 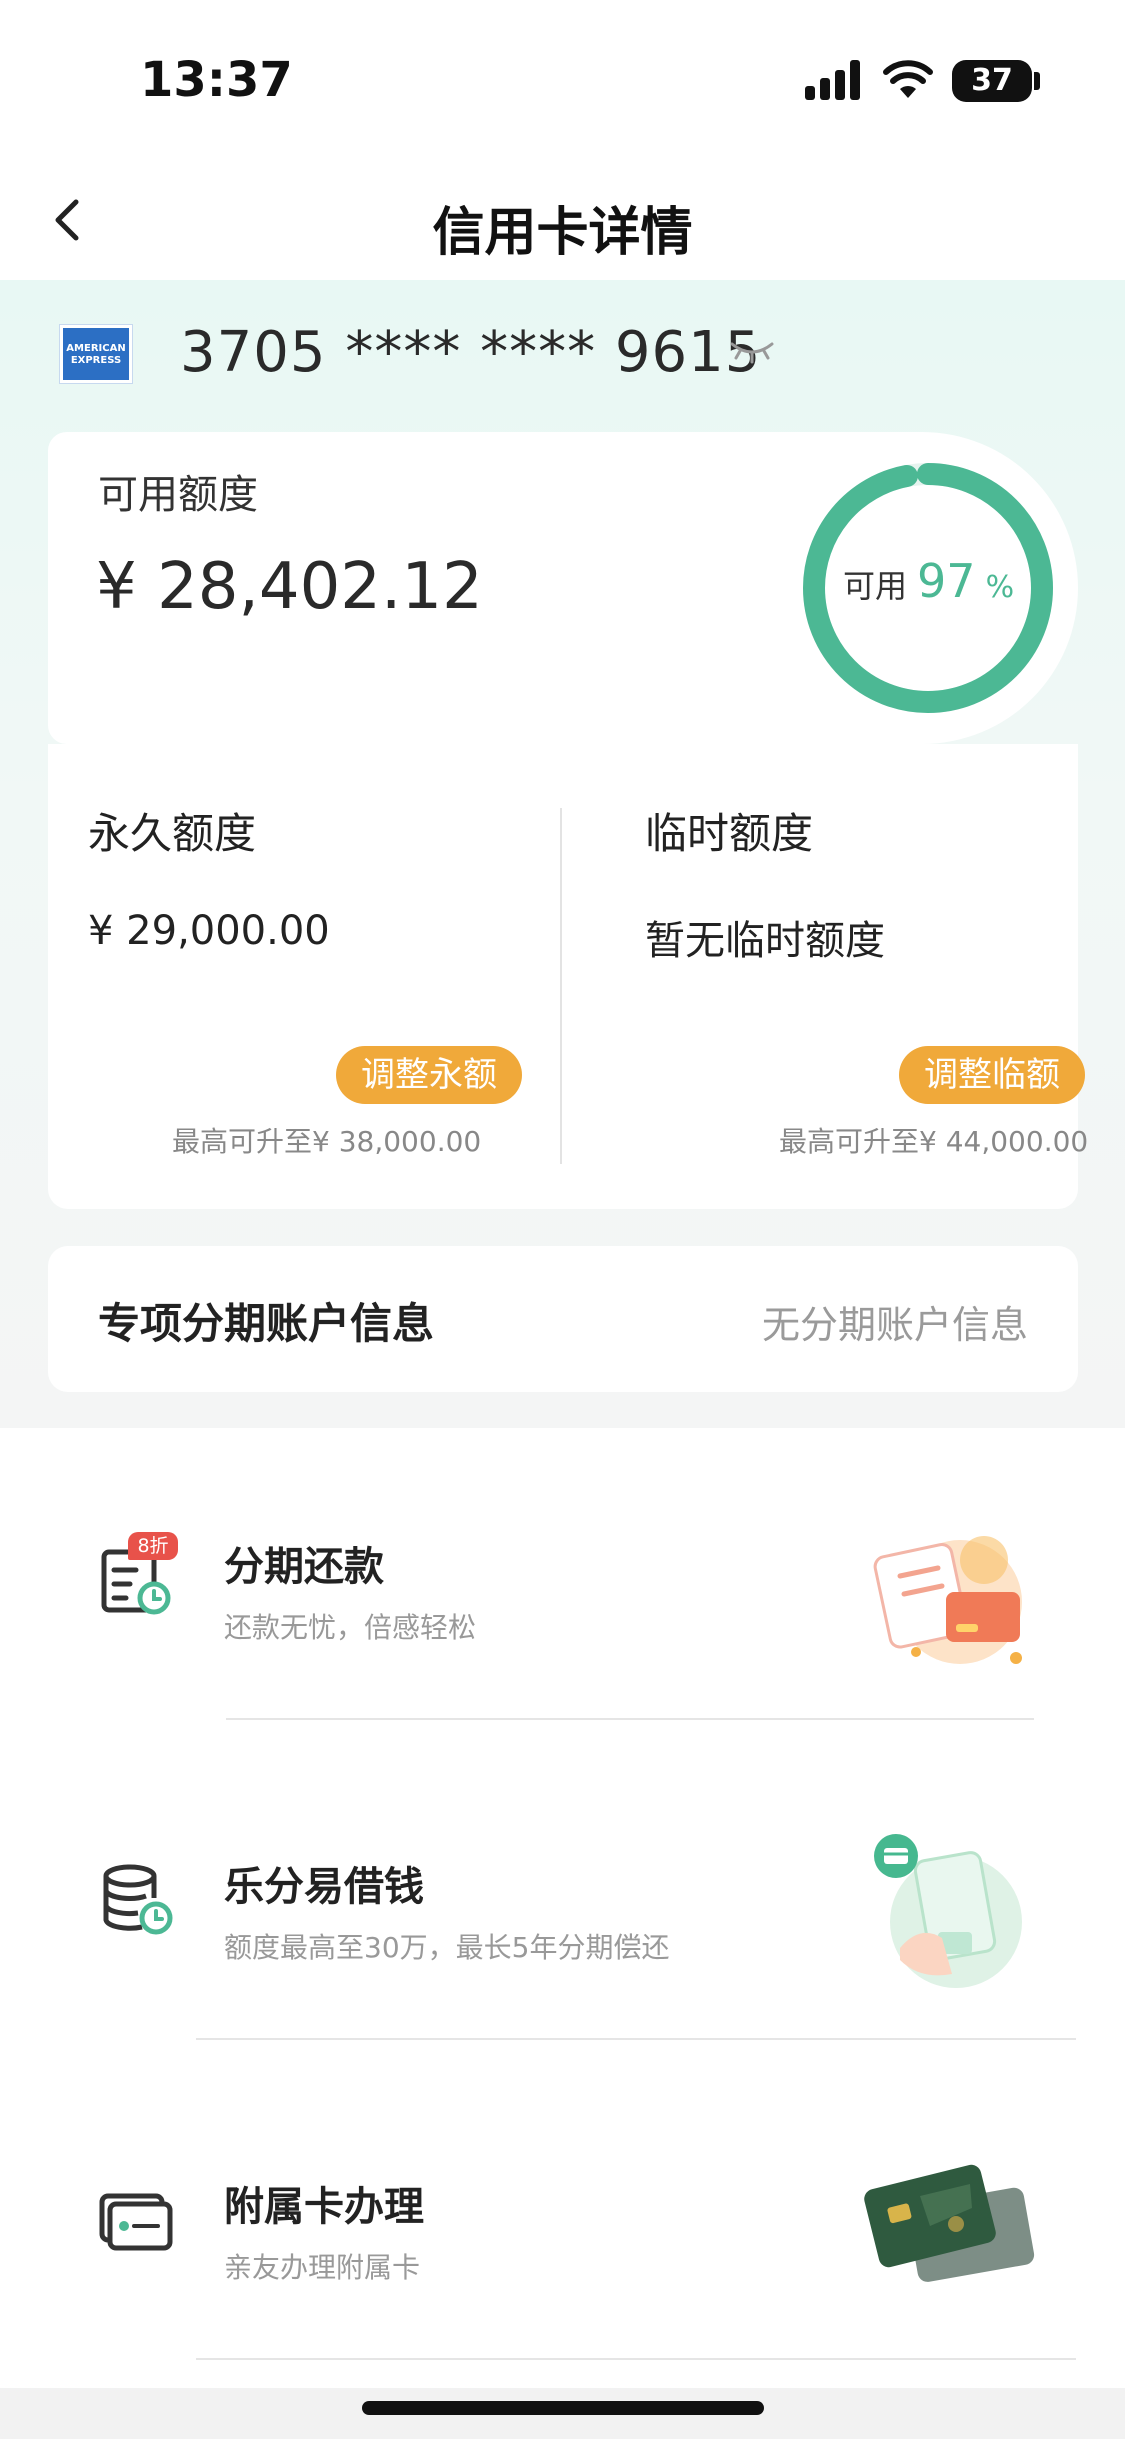 What do you see at coordinates (266, 1323) in the screenshot?
I see `installment-account-title: 专项分期账户信息` at bounding box center [266, 1323].